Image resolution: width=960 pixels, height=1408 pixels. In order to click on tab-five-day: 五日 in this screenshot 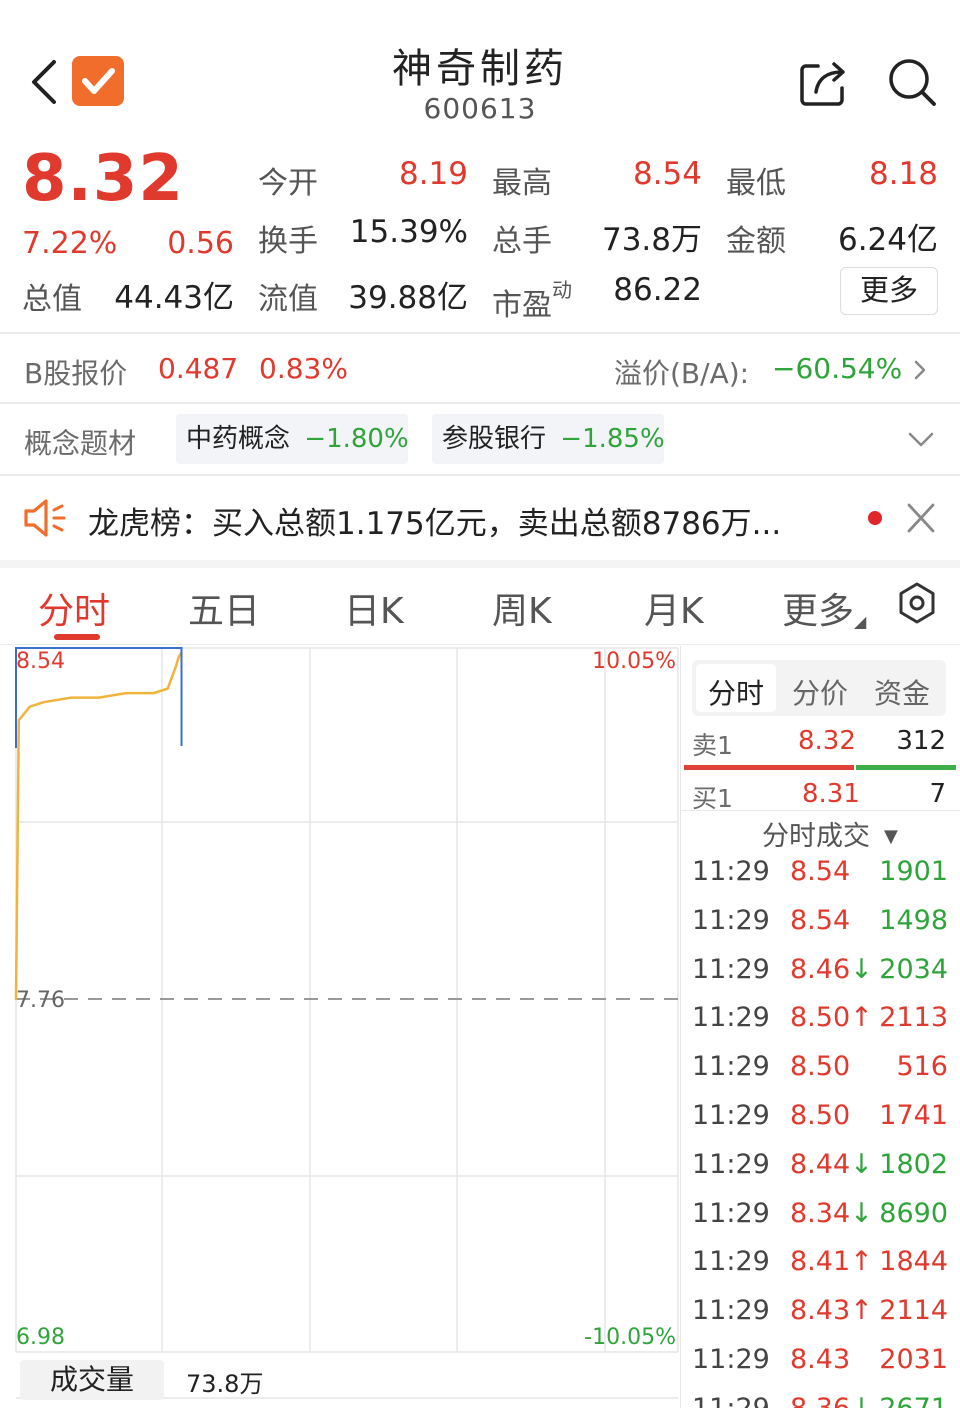, I will do `click(224, 608)`.